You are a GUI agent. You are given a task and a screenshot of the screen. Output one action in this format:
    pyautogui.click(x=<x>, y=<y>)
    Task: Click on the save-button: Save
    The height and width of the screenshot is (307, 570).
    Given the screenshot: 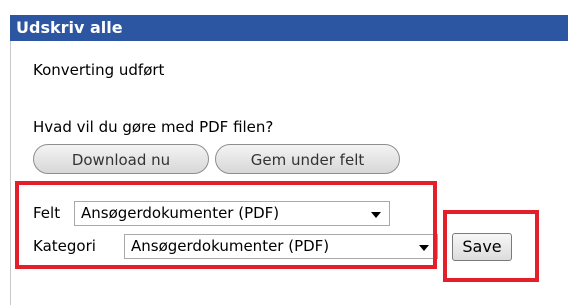 What is the action you would take?
    pyautogui.click(x=482, y=247)
    